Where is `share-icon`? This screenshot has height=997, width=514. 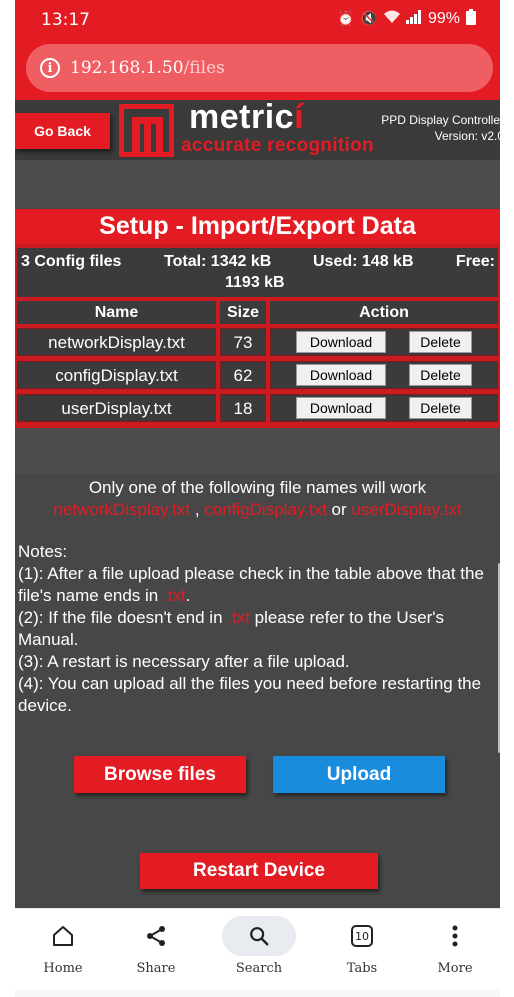 share-icon is located at coordinates (156, 936).